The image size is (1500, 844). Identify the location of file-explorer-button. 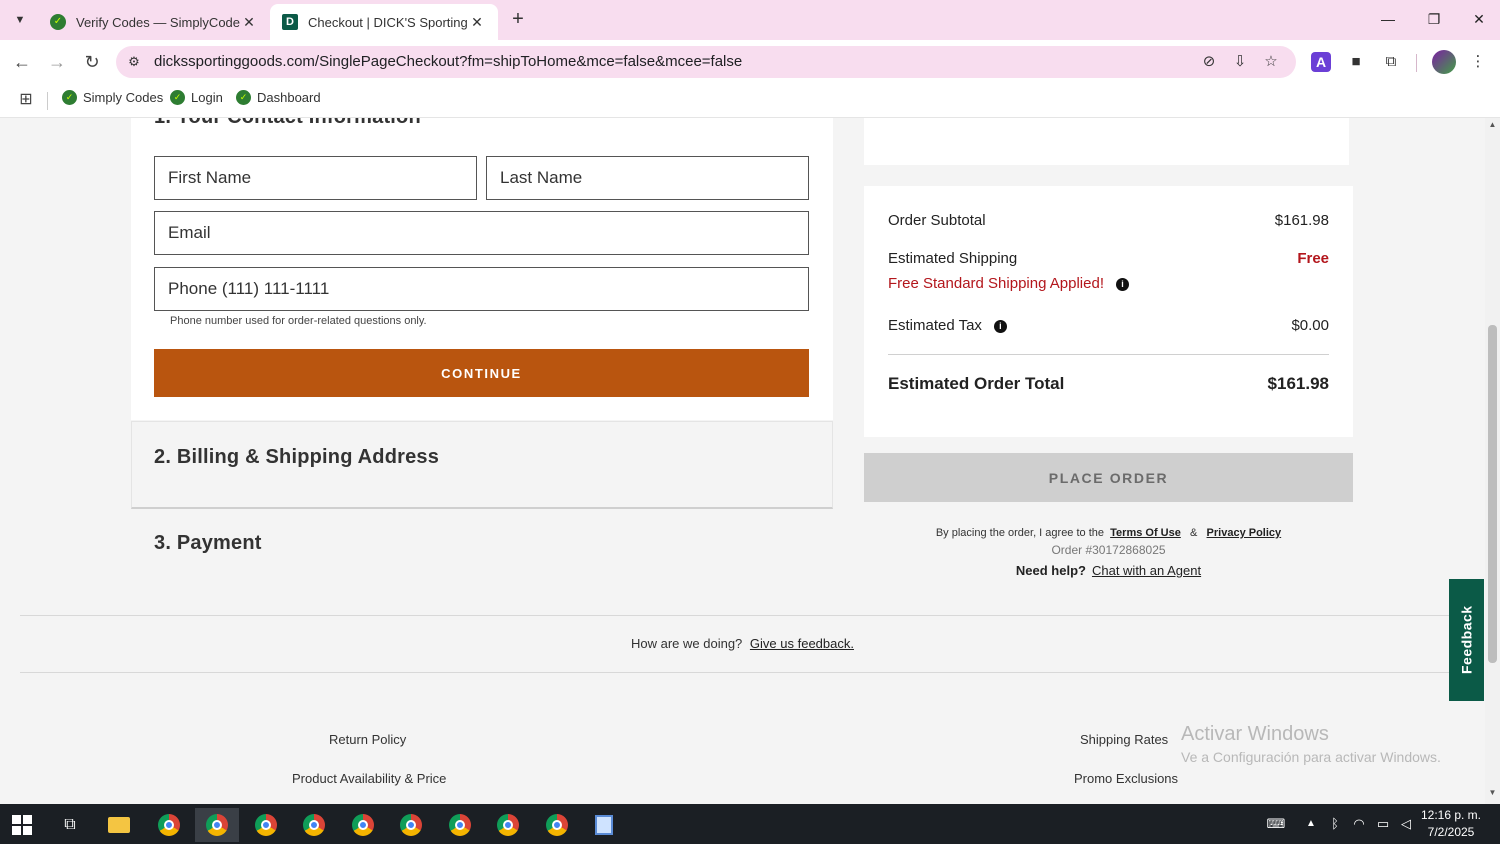
(119, 825).